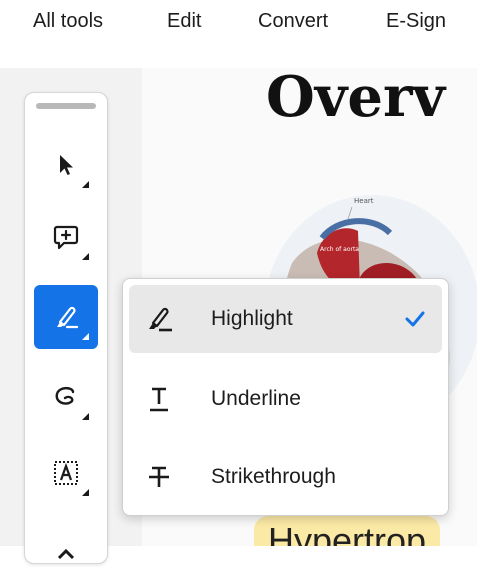 The width and height of the screenshot is (477, 581). I want to click on highlight-label: Highlight, so click(252, 318).